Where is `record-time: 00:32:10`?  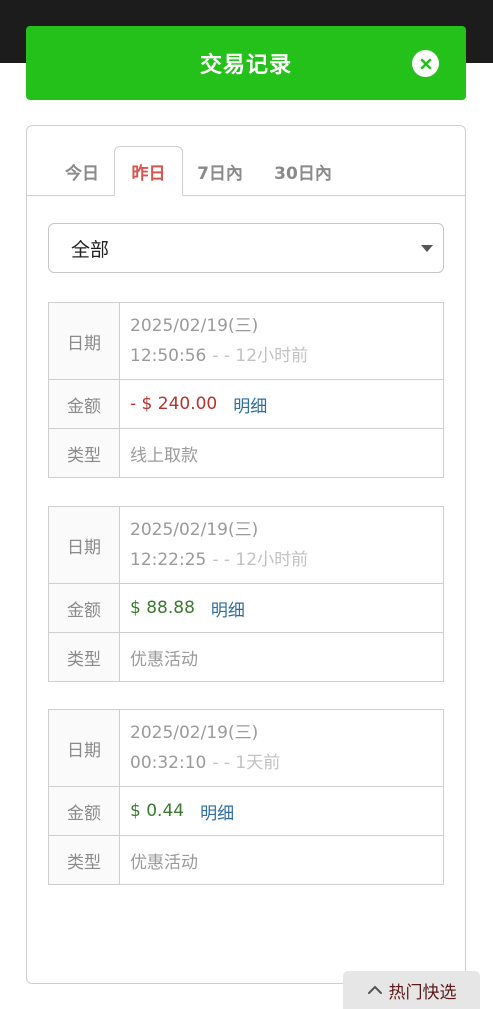
record-time: 00:32:10 is located at coordinates (168, 763).